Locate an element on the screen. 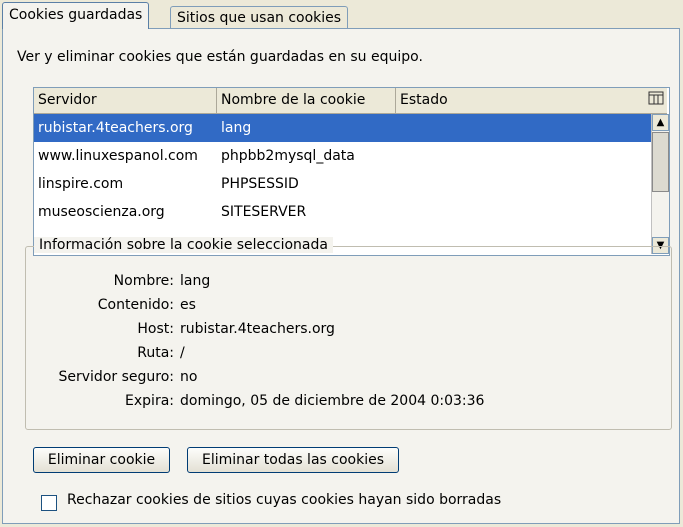 Image resolution: width=683 pixels, height=527 pixels. remove-cookie-button: Eliminar cookie is located at coordinates (101, 460).